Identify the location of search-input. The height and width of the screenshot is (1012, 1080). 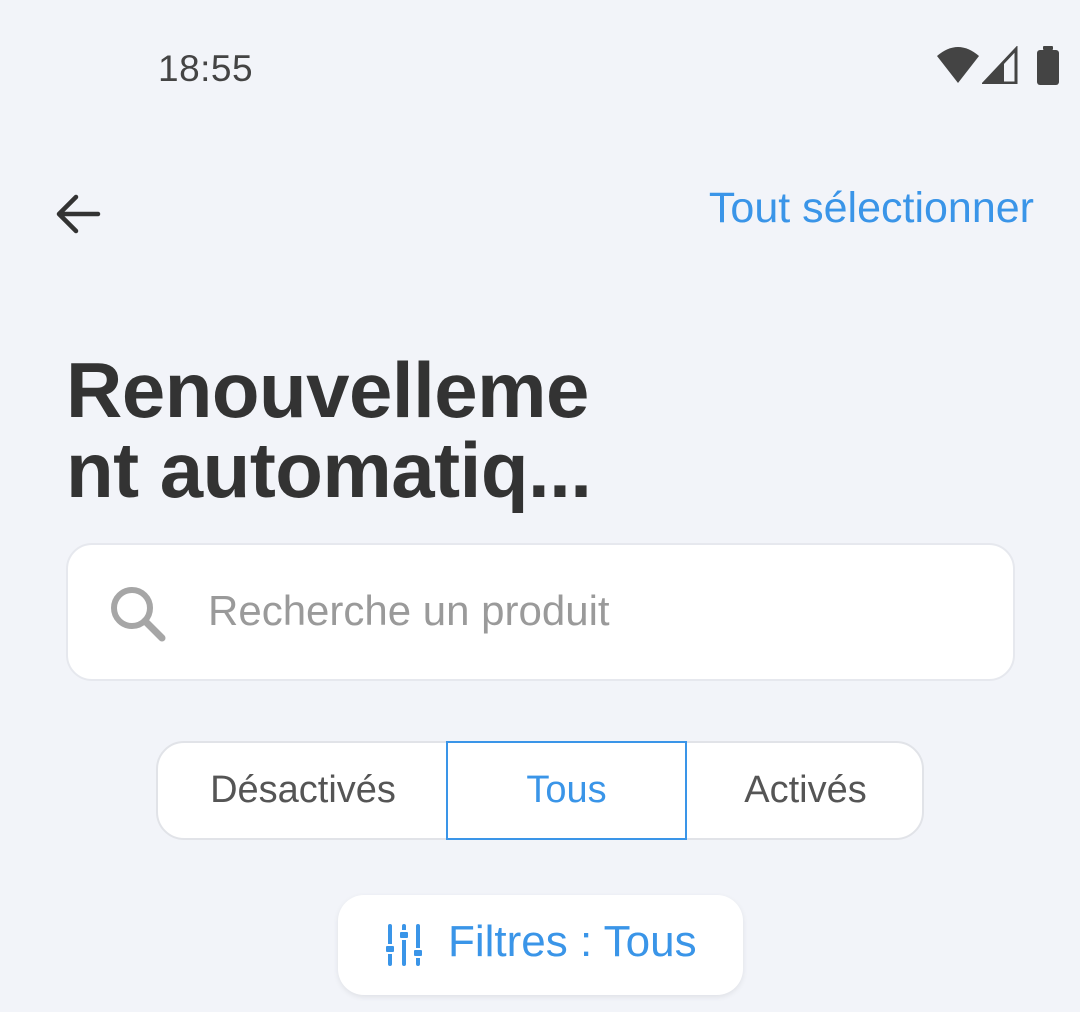
(598, 611).